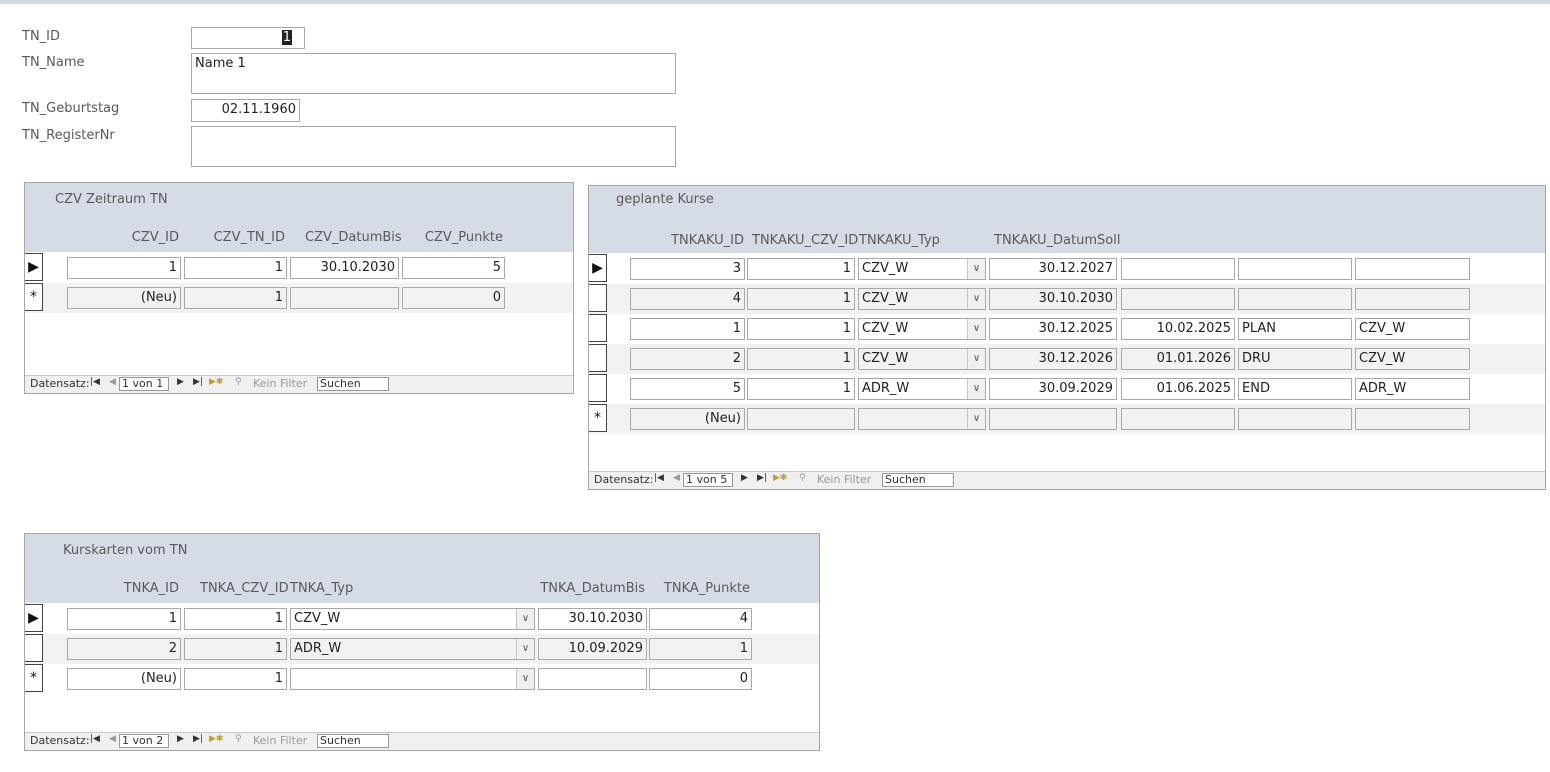 The height and width of the screenshot is (772, 1550). I want to click on czv-datumbis-cell, so click(344, 298).